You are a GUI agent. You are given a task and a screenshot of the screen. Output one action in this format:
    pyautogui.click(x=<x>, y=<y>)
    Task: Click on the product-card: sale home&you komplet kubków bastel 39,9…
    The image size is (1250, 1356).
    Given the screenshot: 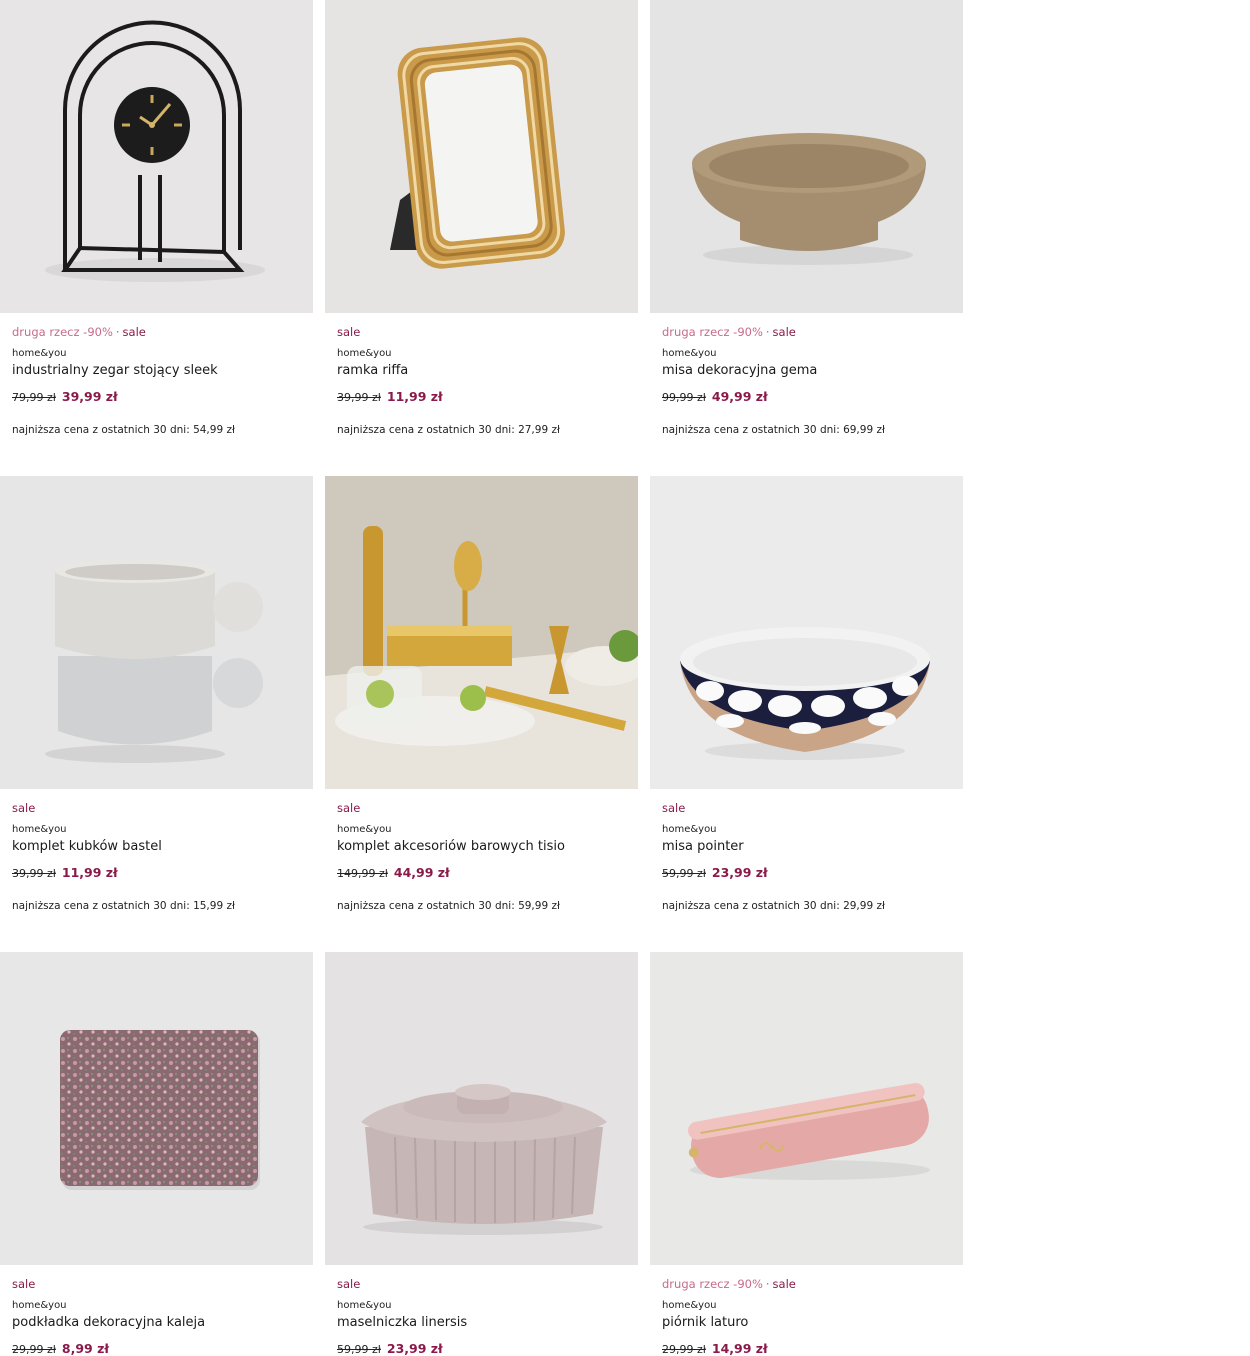 What is the action you would take?
    pyautogui.click(x=156, y=711)
    